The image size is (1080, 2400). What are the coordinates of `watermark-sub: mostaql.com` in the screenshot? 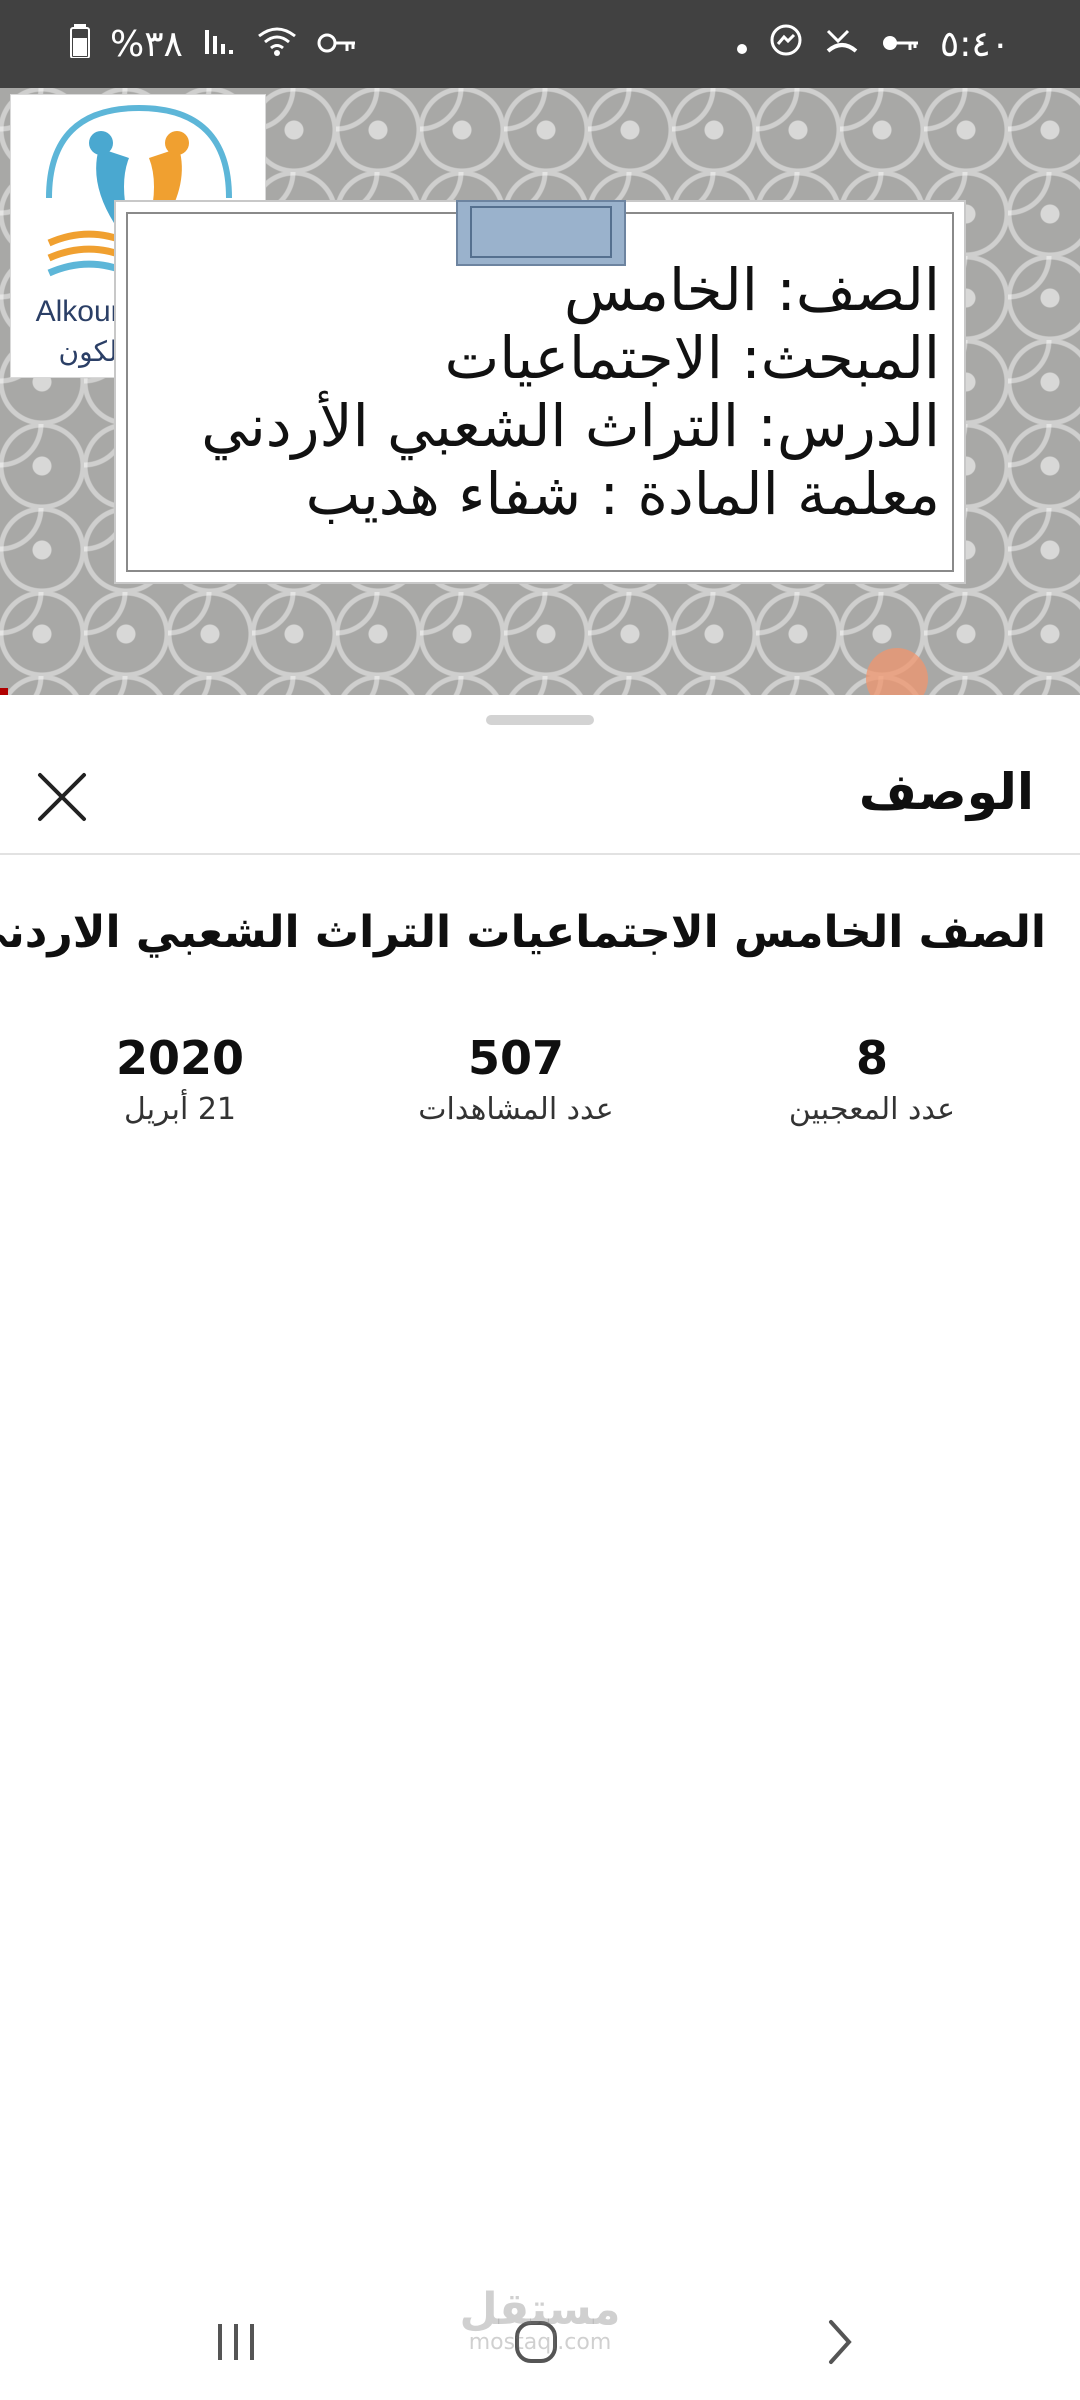 It's located at (540, 2342).